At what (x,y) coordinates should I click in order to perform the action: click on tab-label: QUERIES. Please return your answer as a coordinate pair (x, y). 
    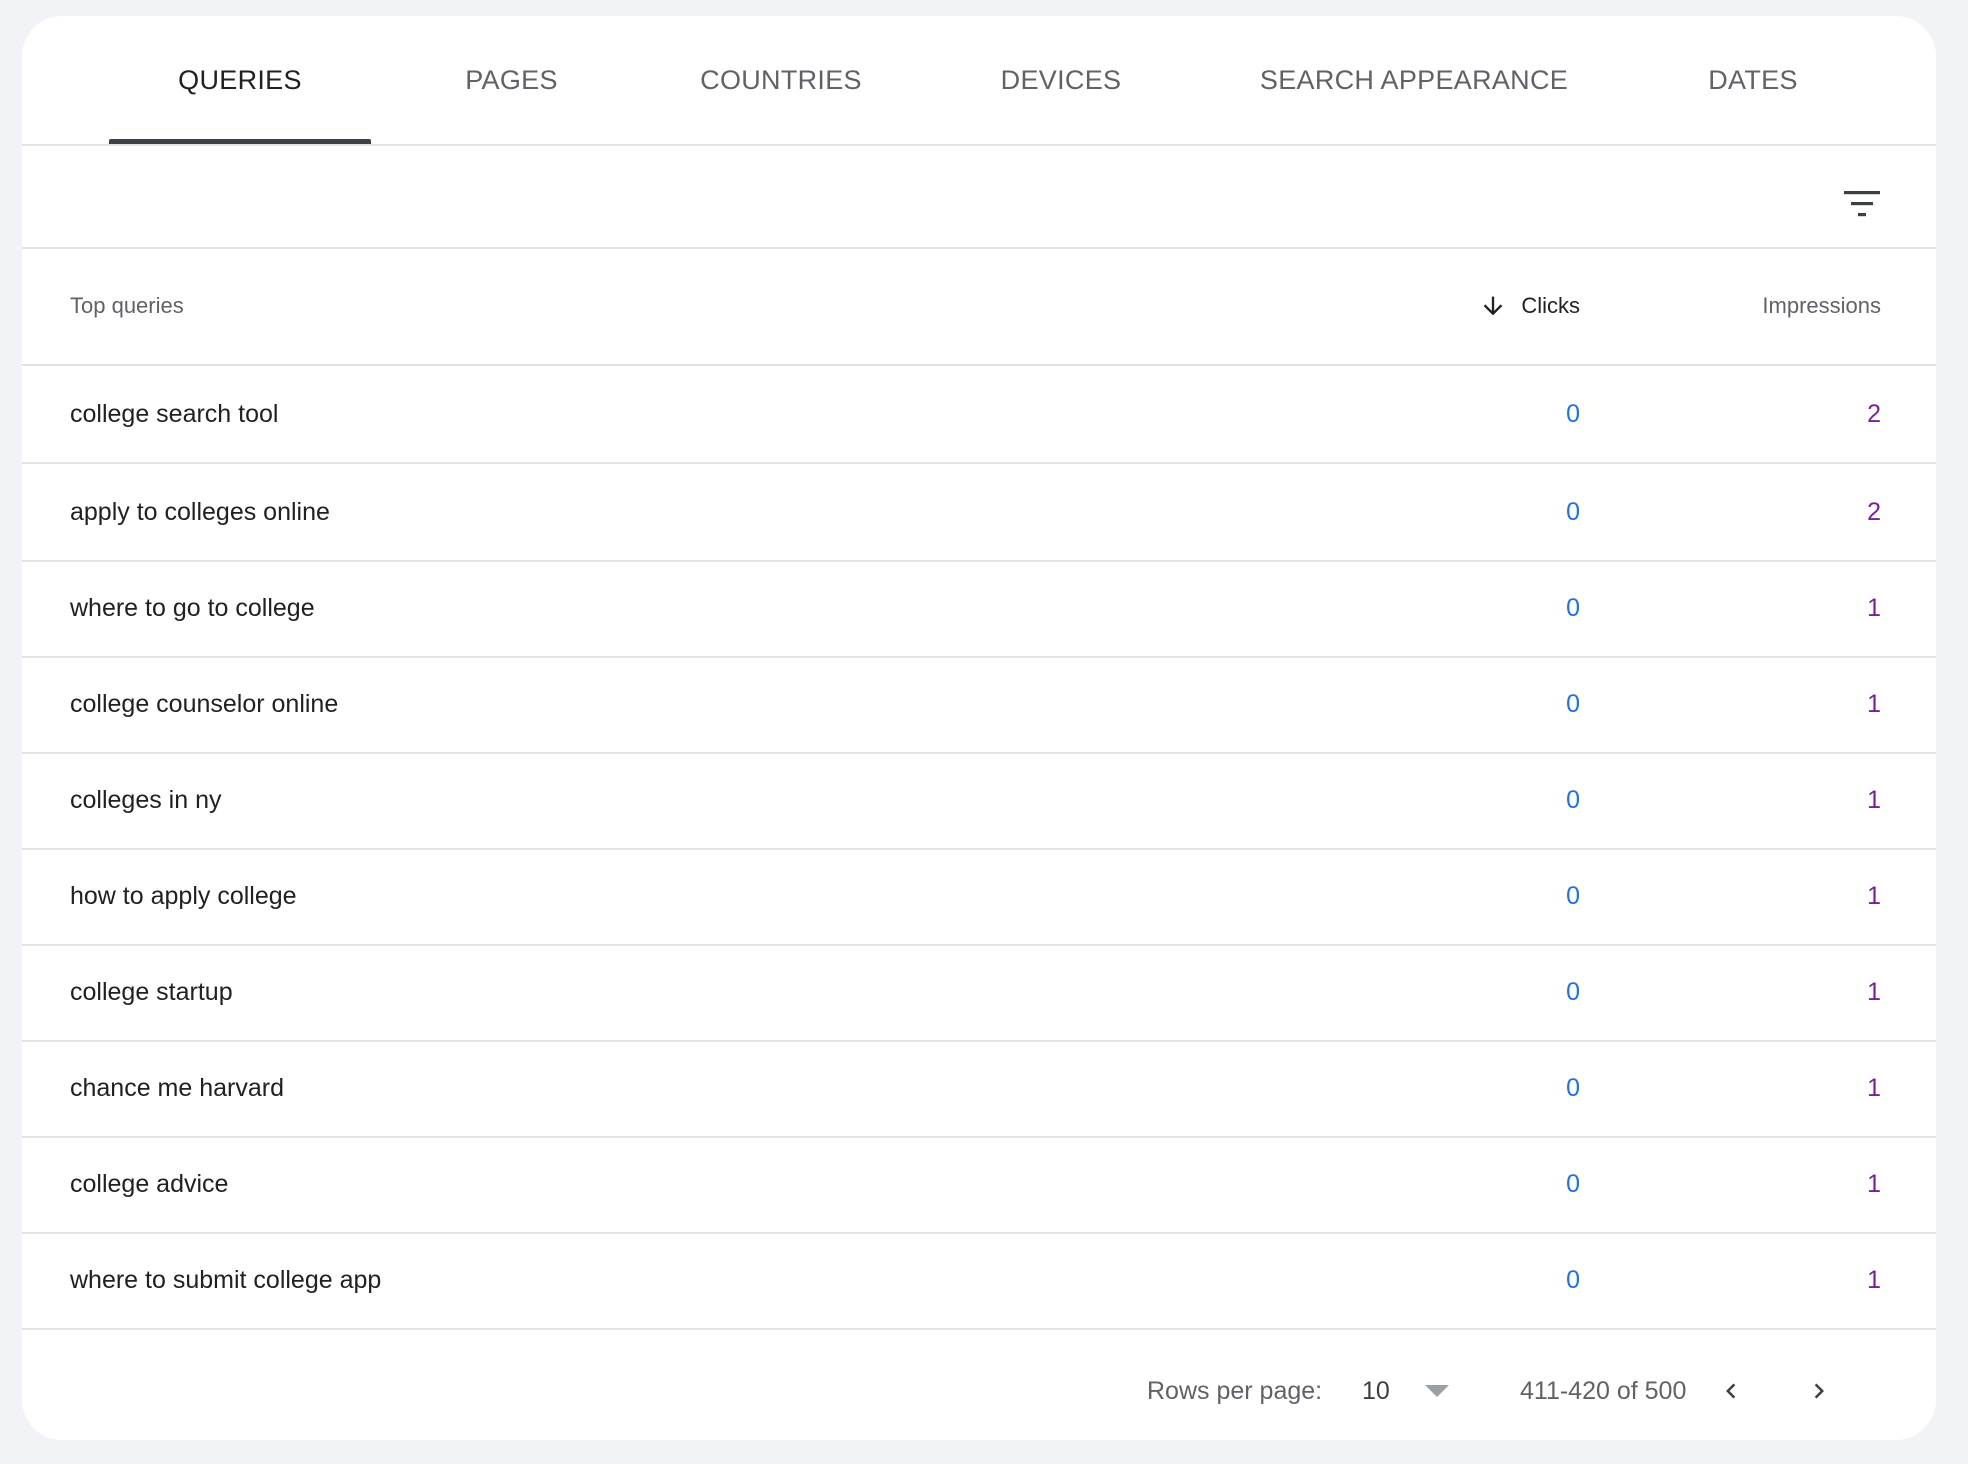
    Looking at the image, I should click on (240, 79).